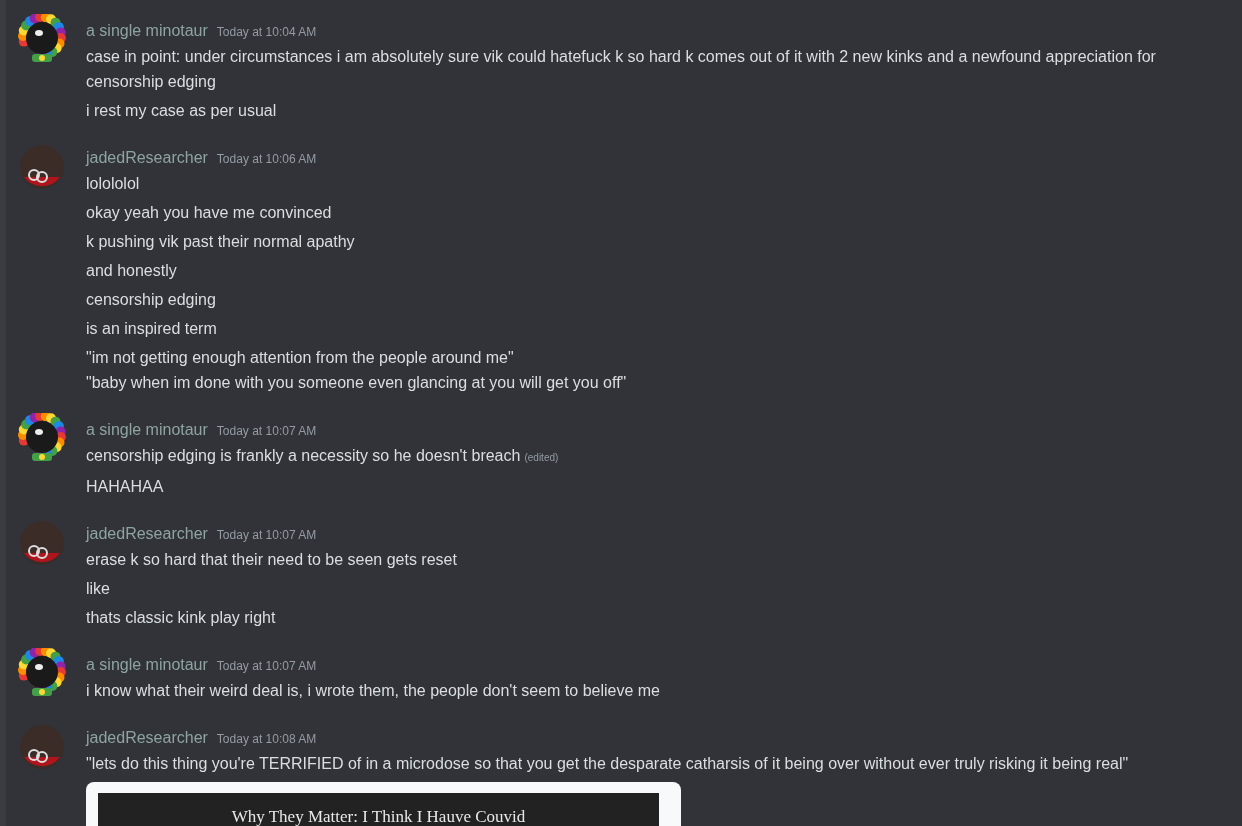 The height and width of the screenshot is (826, 1242). Describe the element at coordinates (125, 487) in the screenshot. I see `message-text: HAHAHAA` at that location.